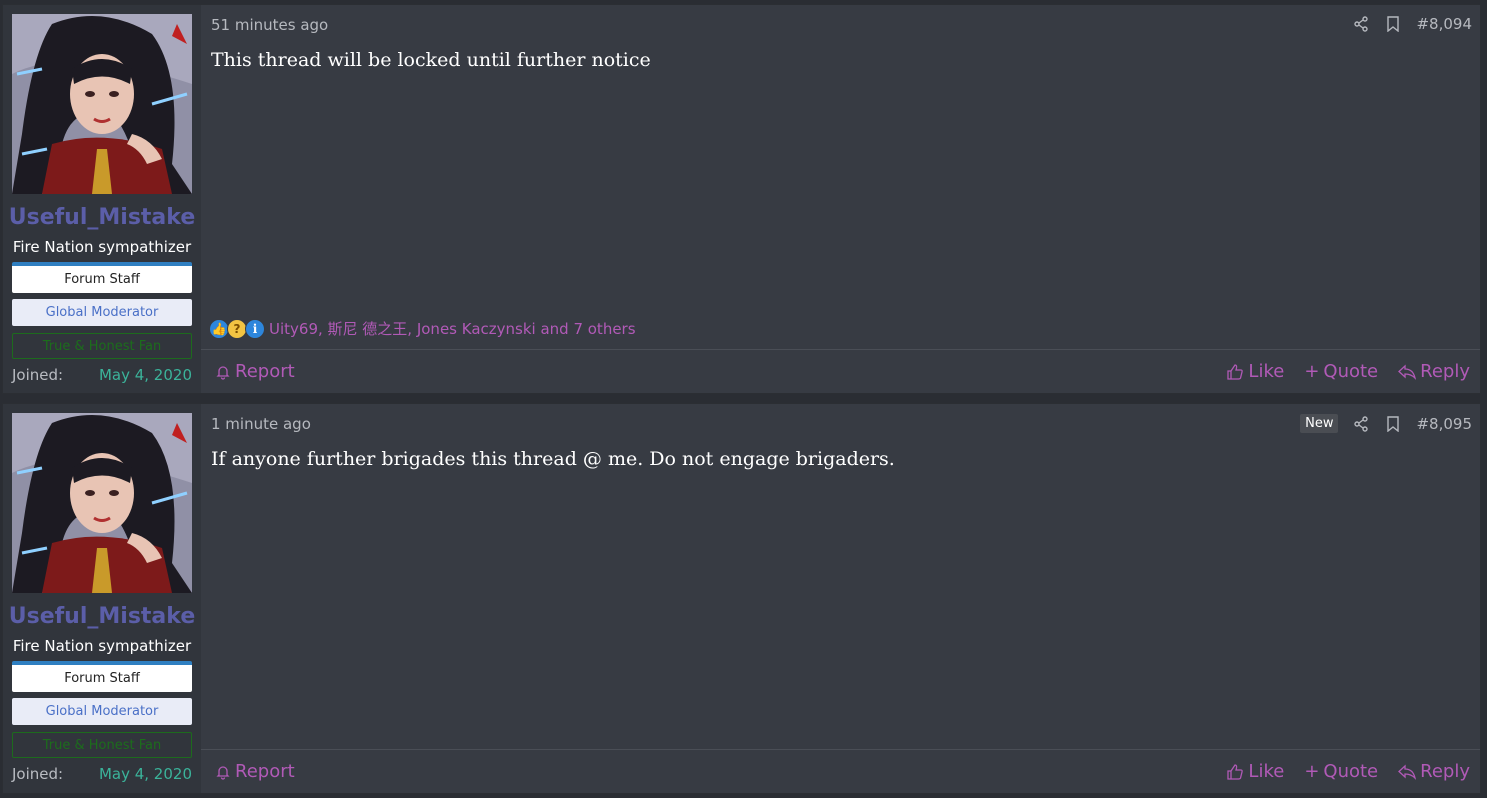 The height and width of the screenshot is (798, 1487). I want to click on thinking-icon: ?, so click(237, 328).